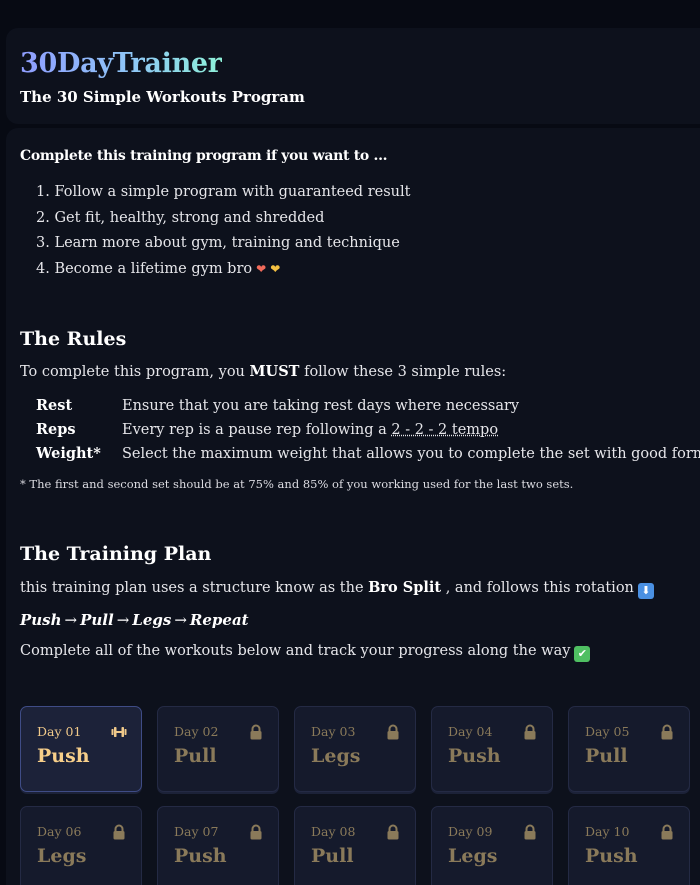 This screenshot has width=700, height=885. Describe the element at coordinates (261, 269) in the screenshot. I see `red-heart-icon: ❤` at that location.